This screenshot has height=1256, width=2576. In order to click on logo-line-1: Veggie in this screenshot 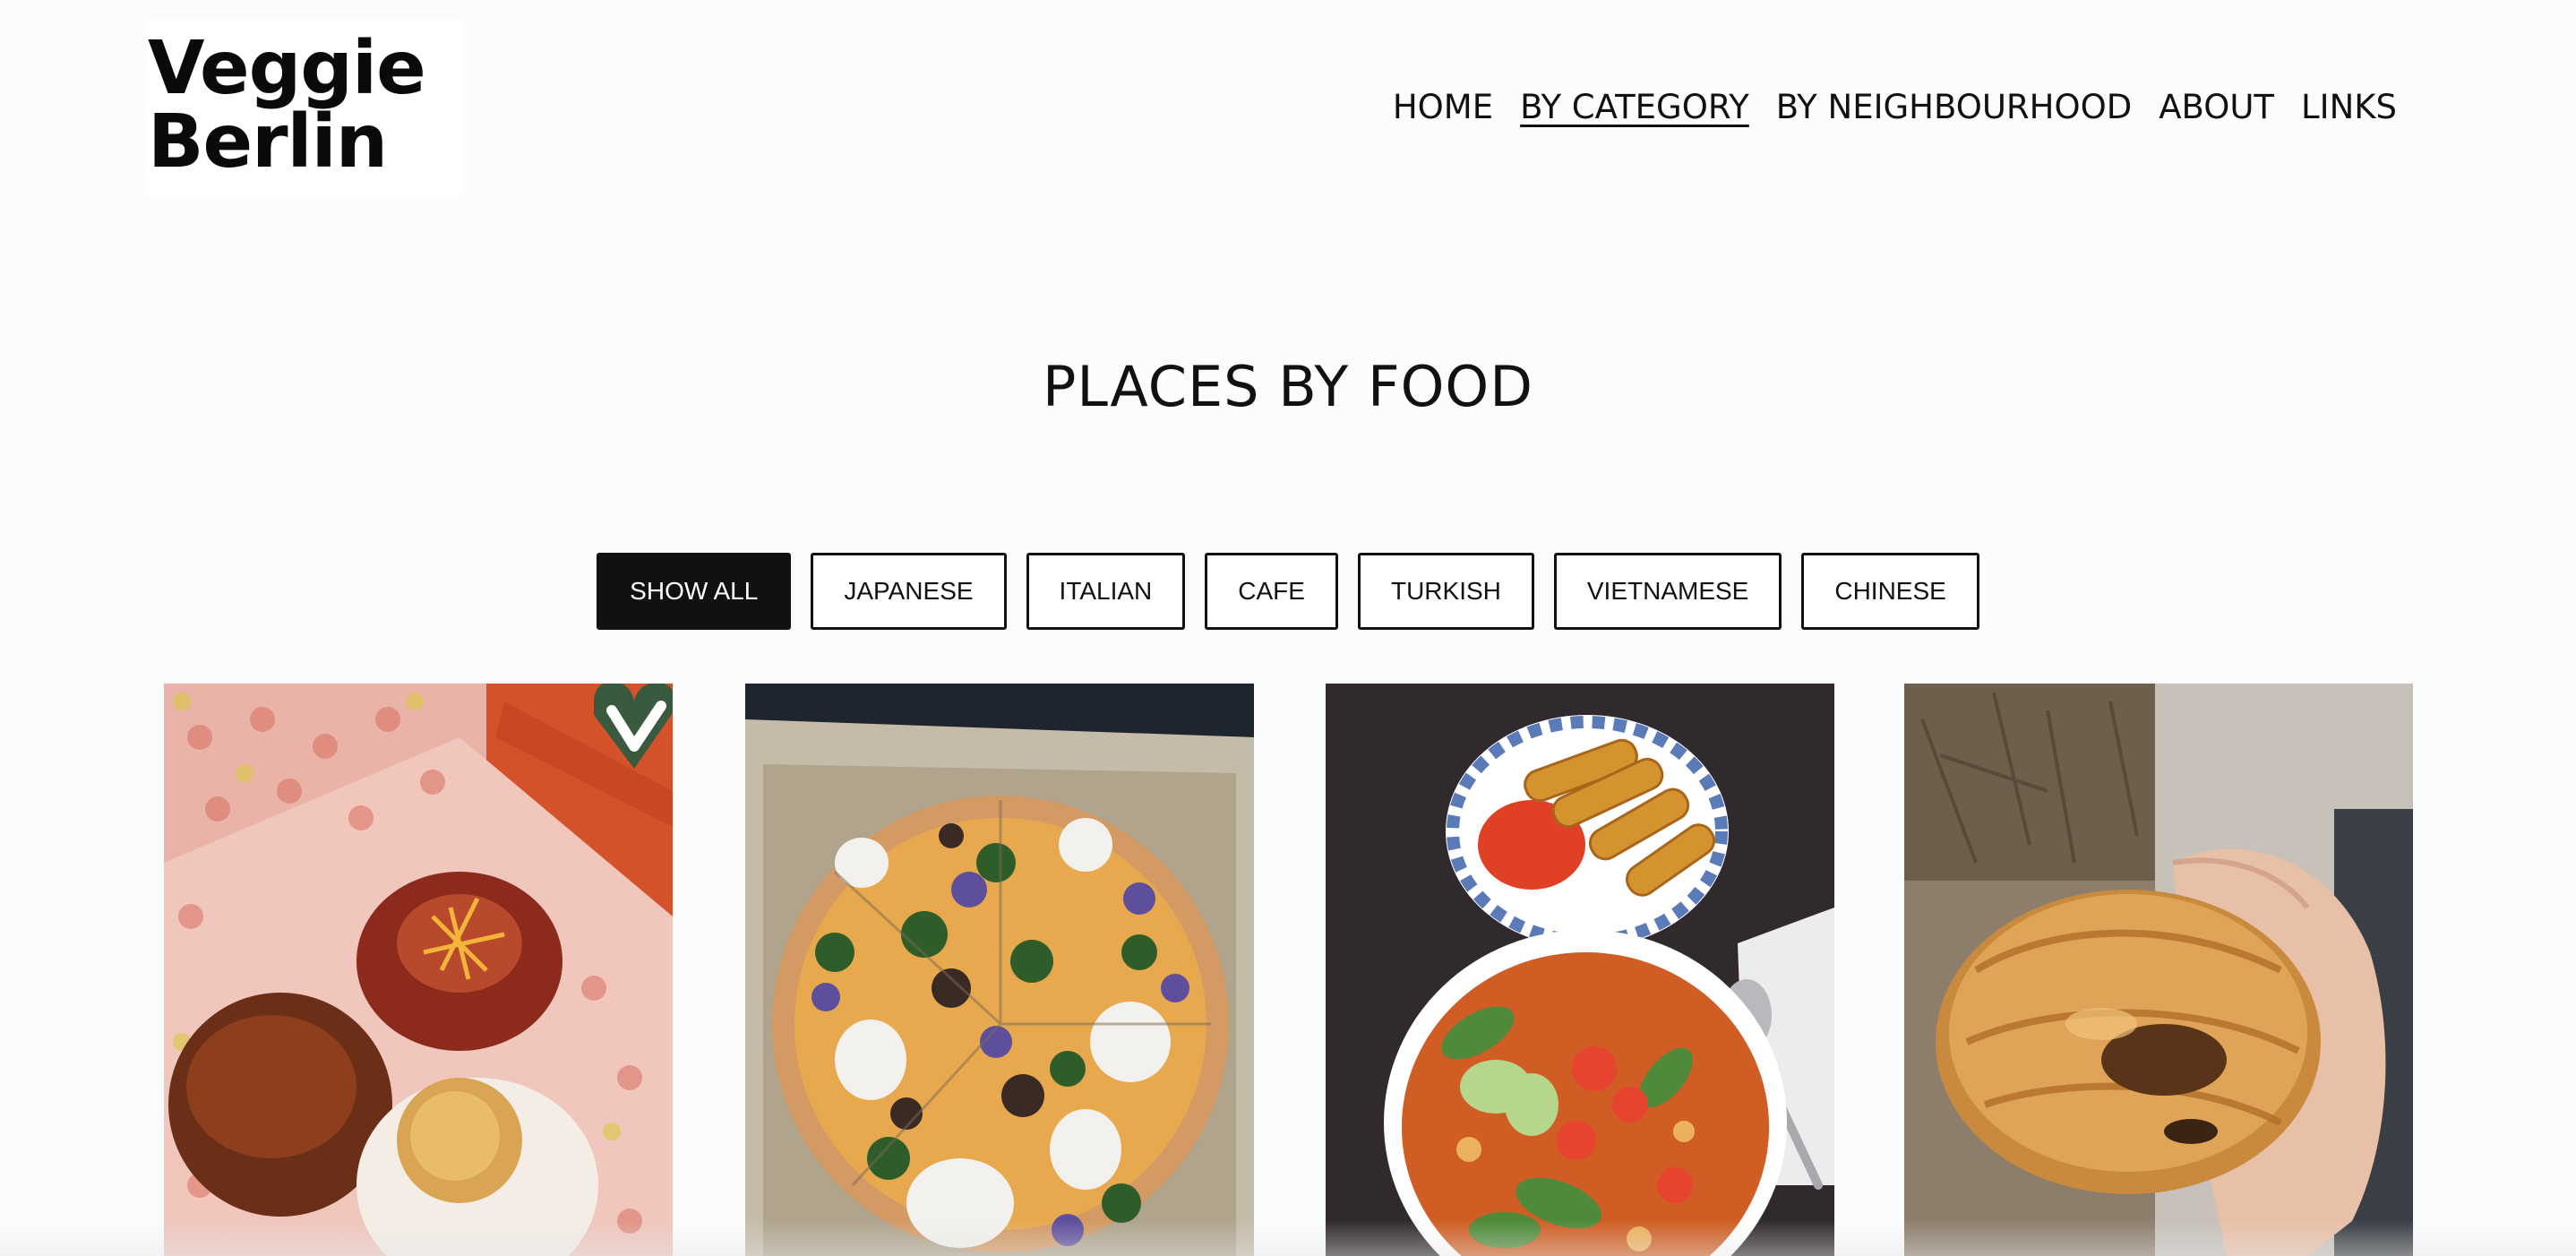, I will do `click(287, 68)`.